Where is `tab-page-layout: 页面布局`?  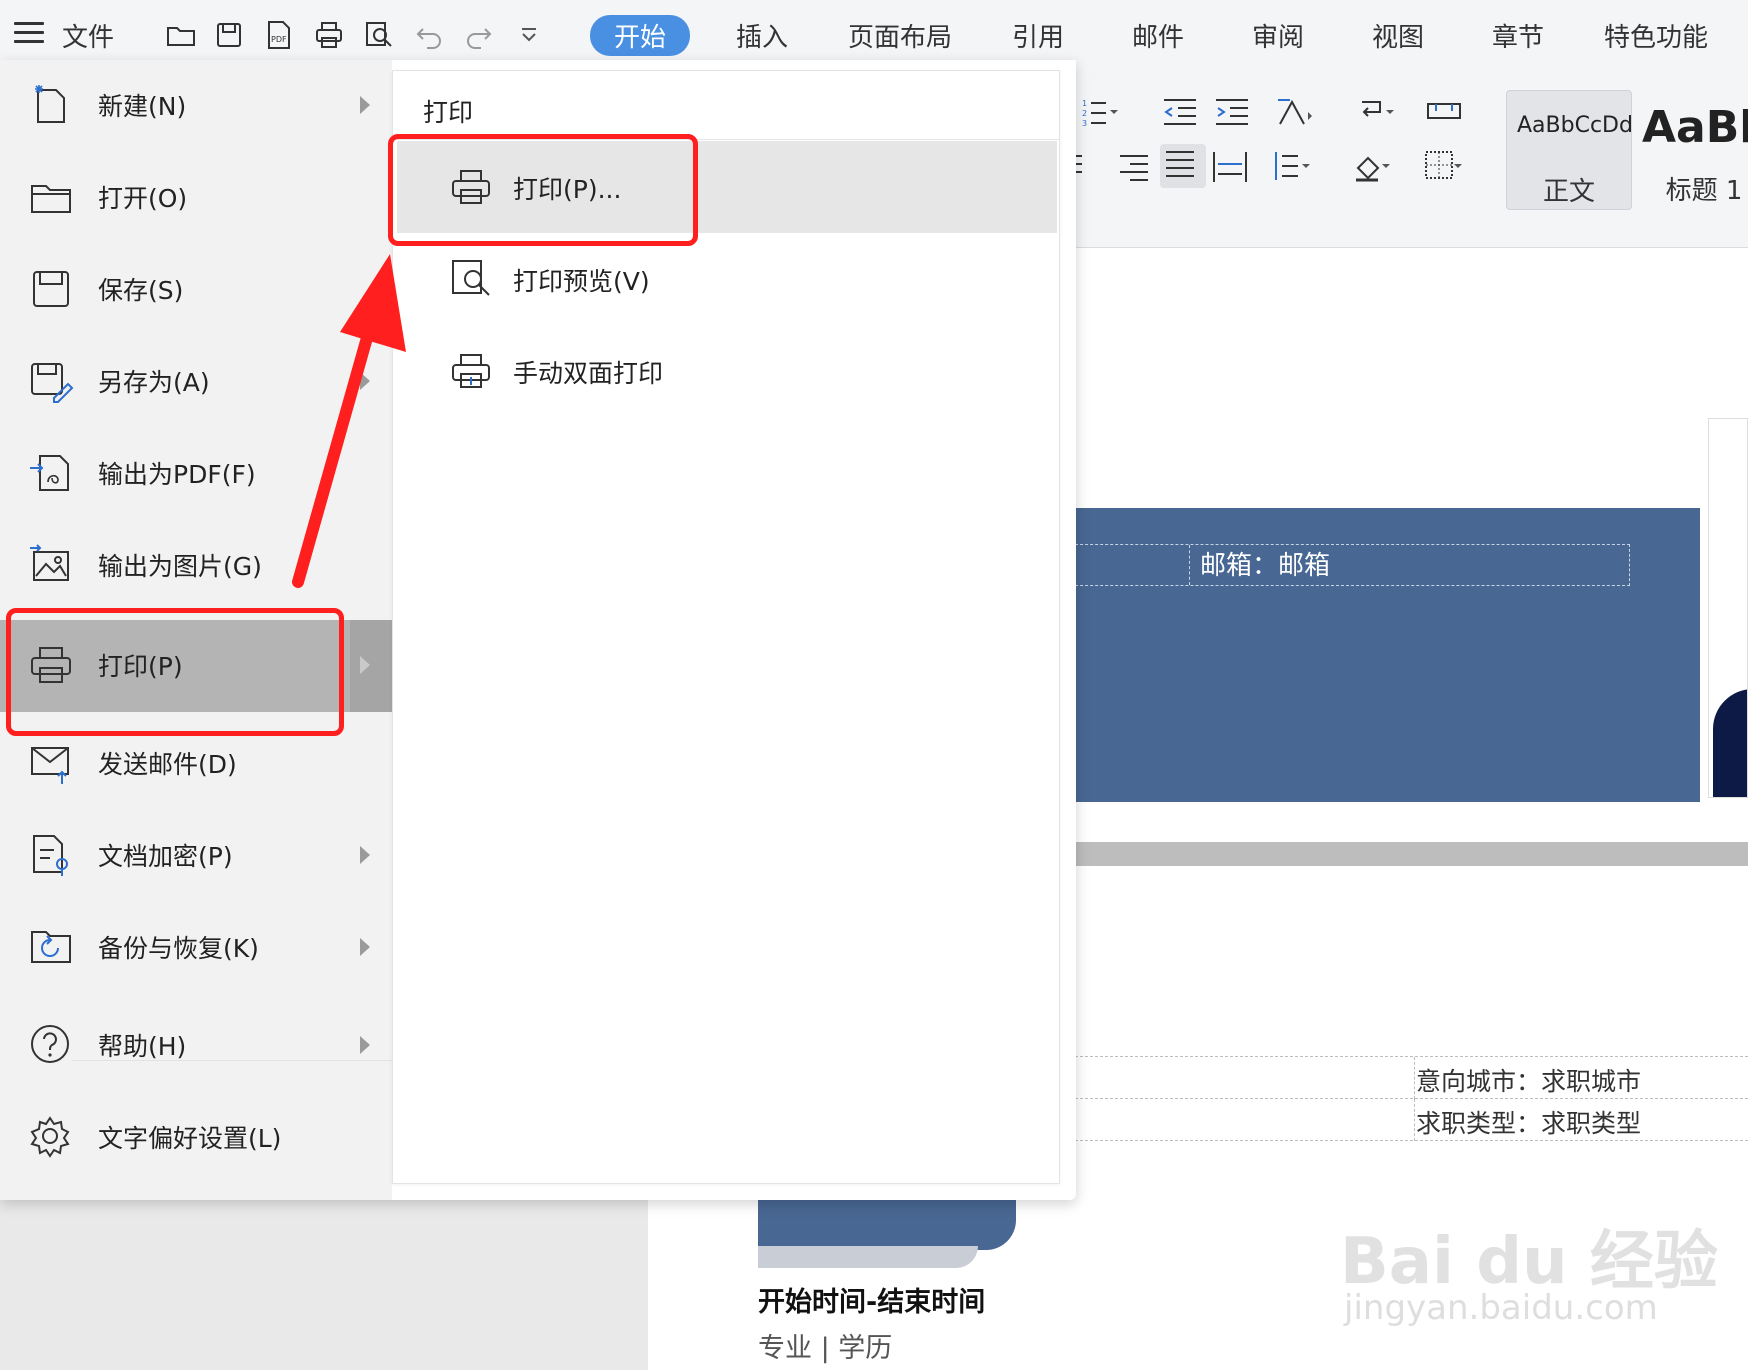 tab-page-layout: 页面布局 is located at coordinates (900, 35).